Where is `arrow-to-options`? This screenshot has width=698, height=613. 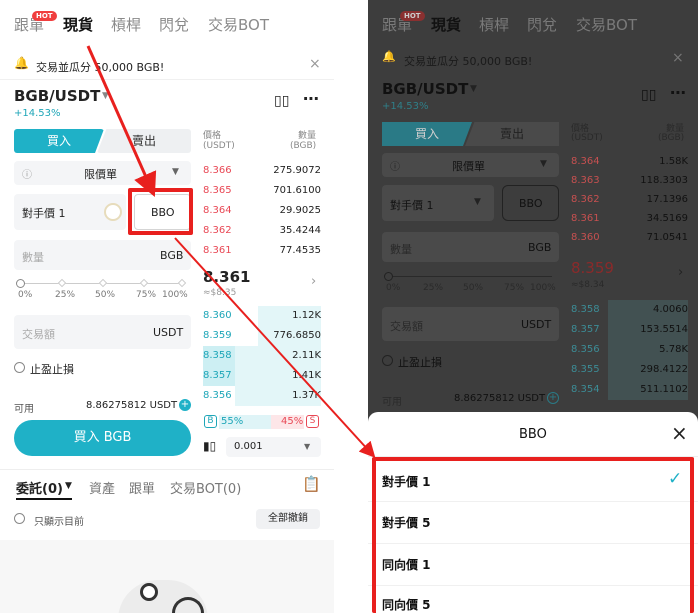
arrow-to-options is located at coordinates (275, 347).